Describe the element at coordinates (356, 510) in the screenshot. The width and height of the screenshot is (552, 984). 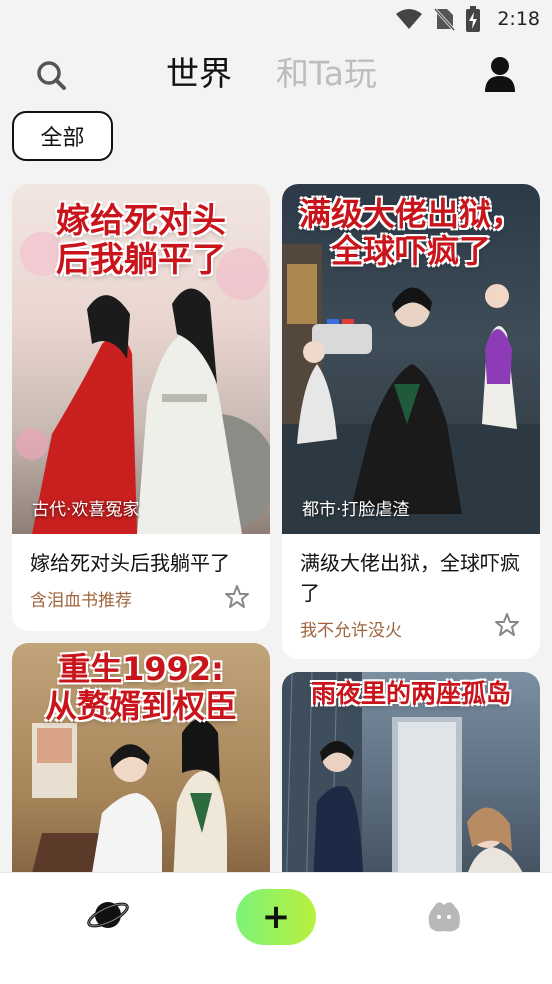
I see `genre-tag: 都市·打脸虐渣` at that location.